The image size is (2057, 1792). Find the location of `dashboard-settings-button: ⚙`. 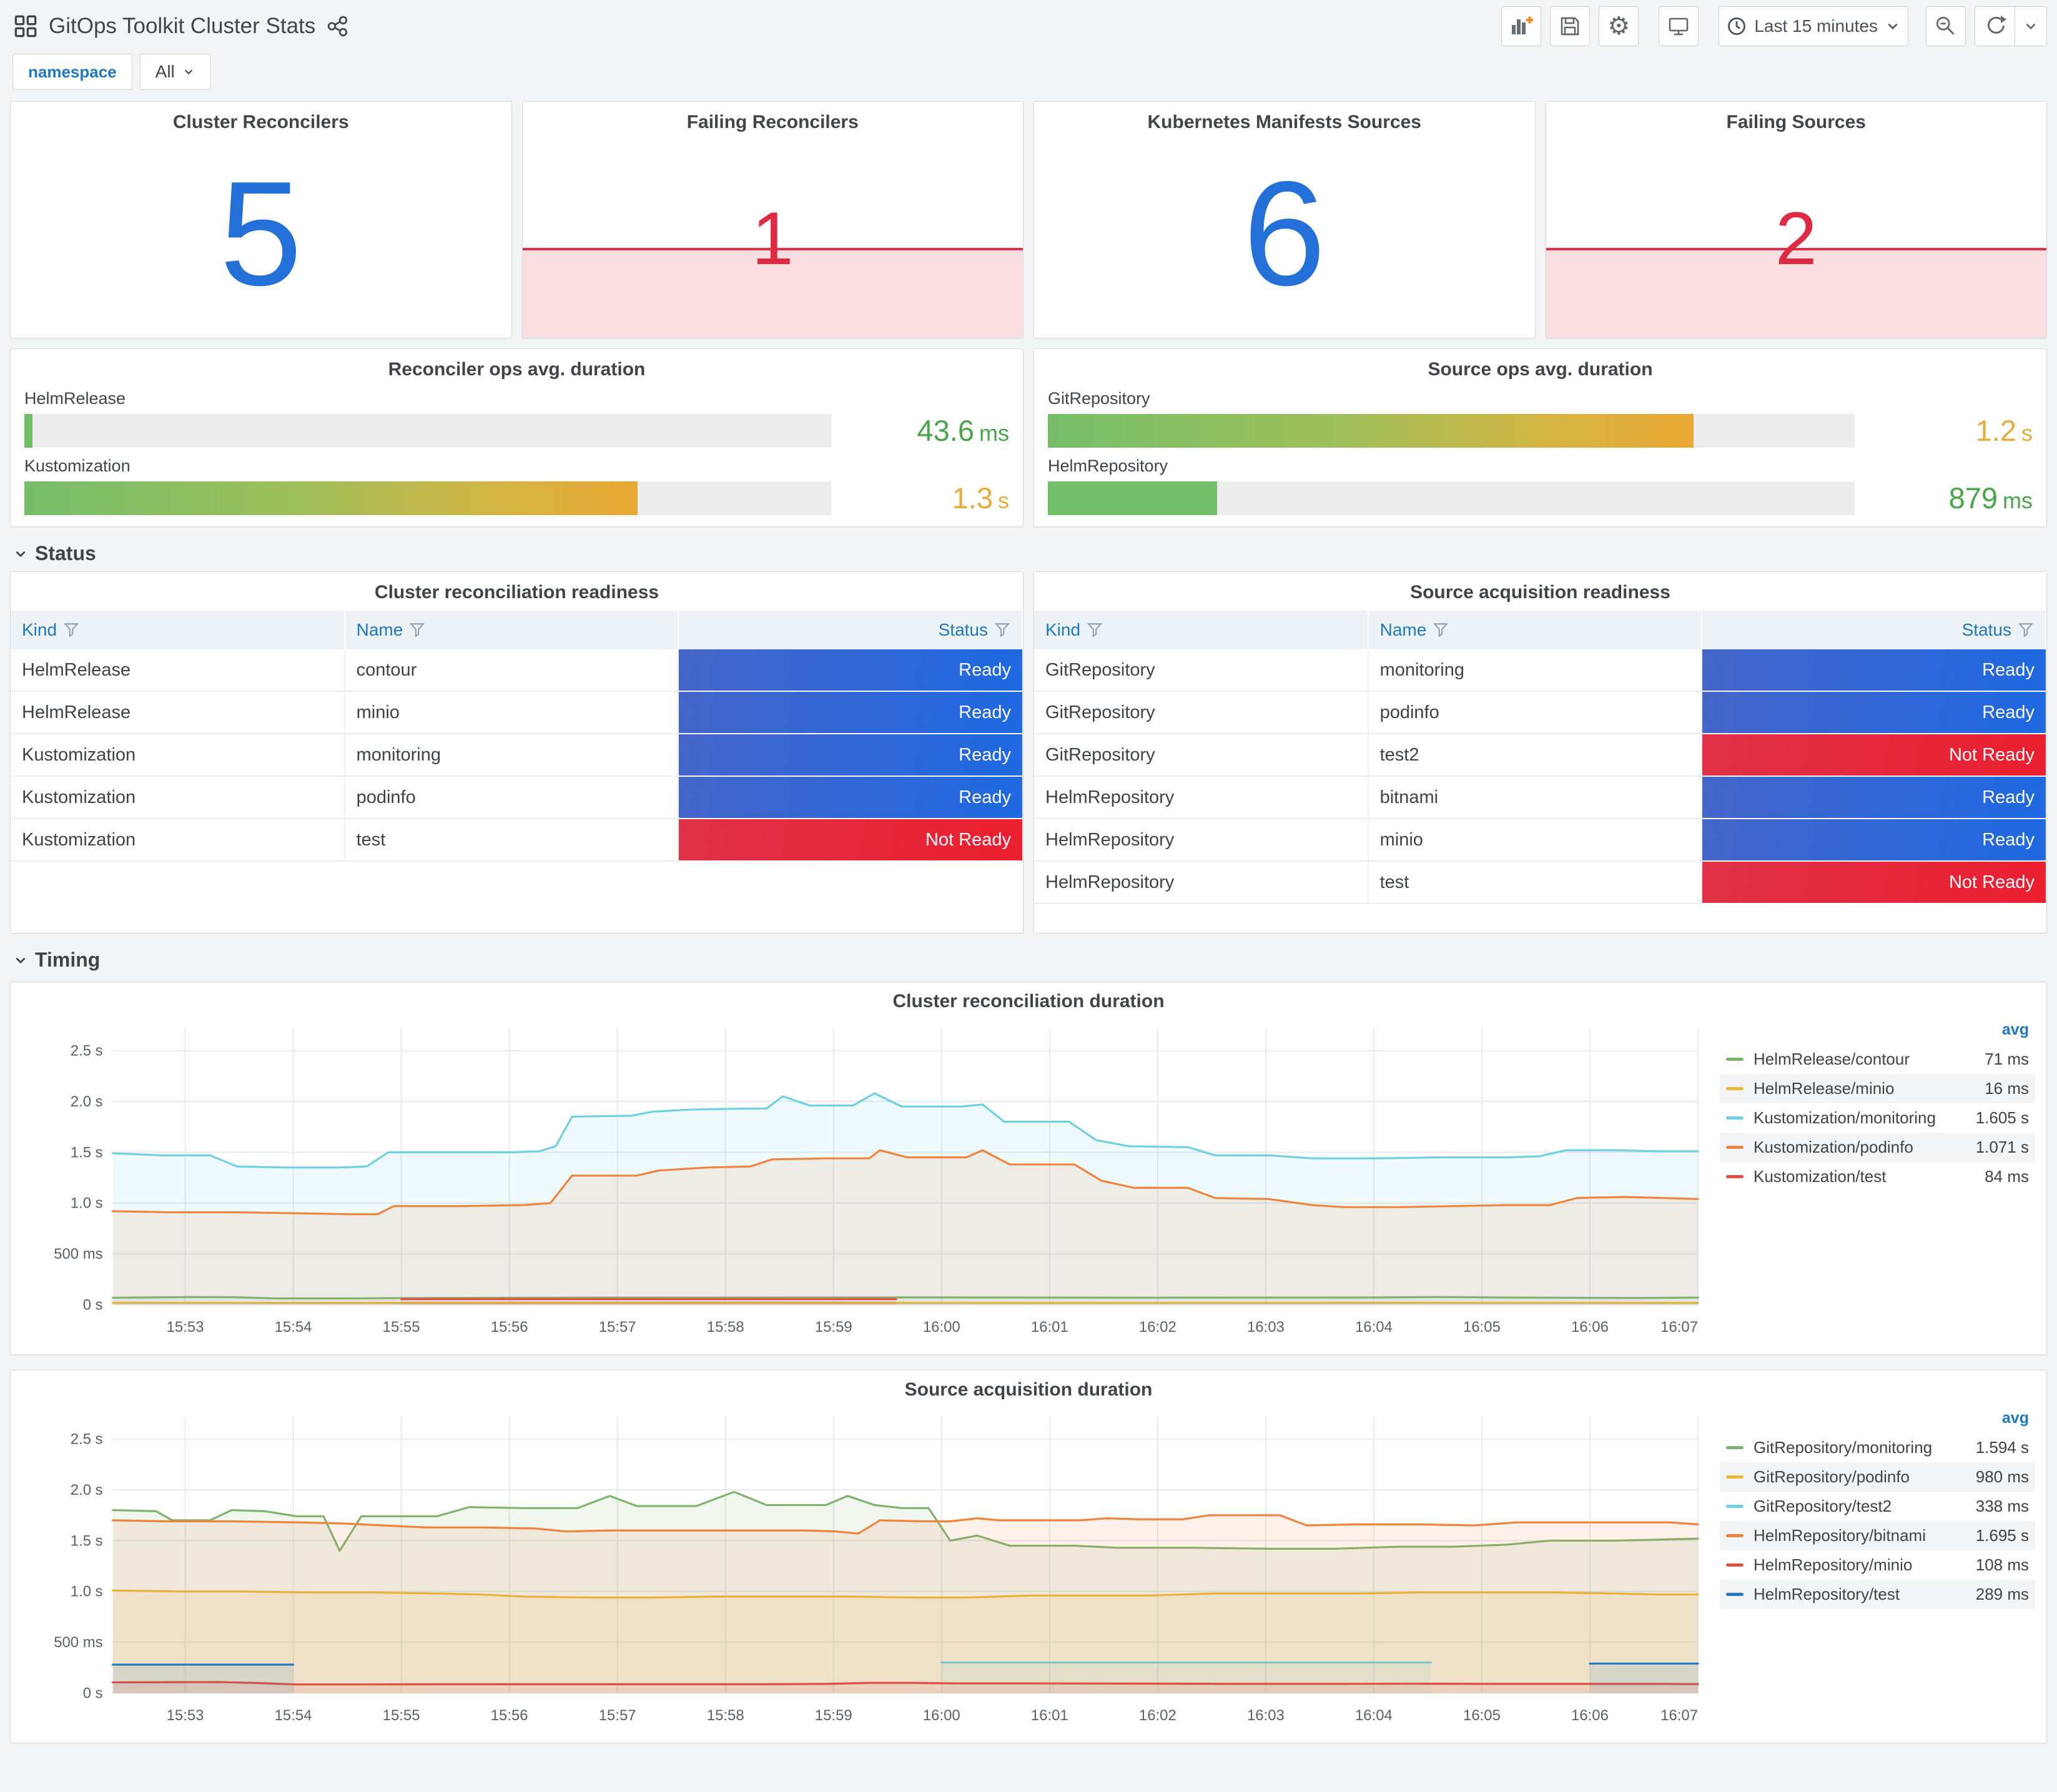

dashboard-settings-button: ⚙ is located at coordinates (1619, 26).